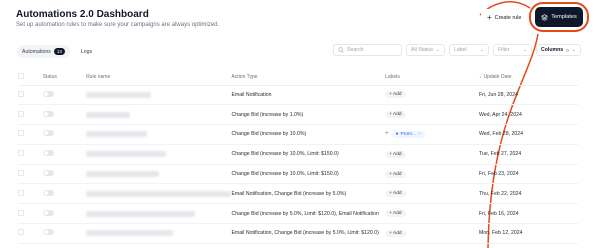 Image resolution: width=600 pixels, height=248 pixels. Describe the element at coordinates (408, 134) in the screenshot. I see `label-chip: ● Prom... ×` at that location.